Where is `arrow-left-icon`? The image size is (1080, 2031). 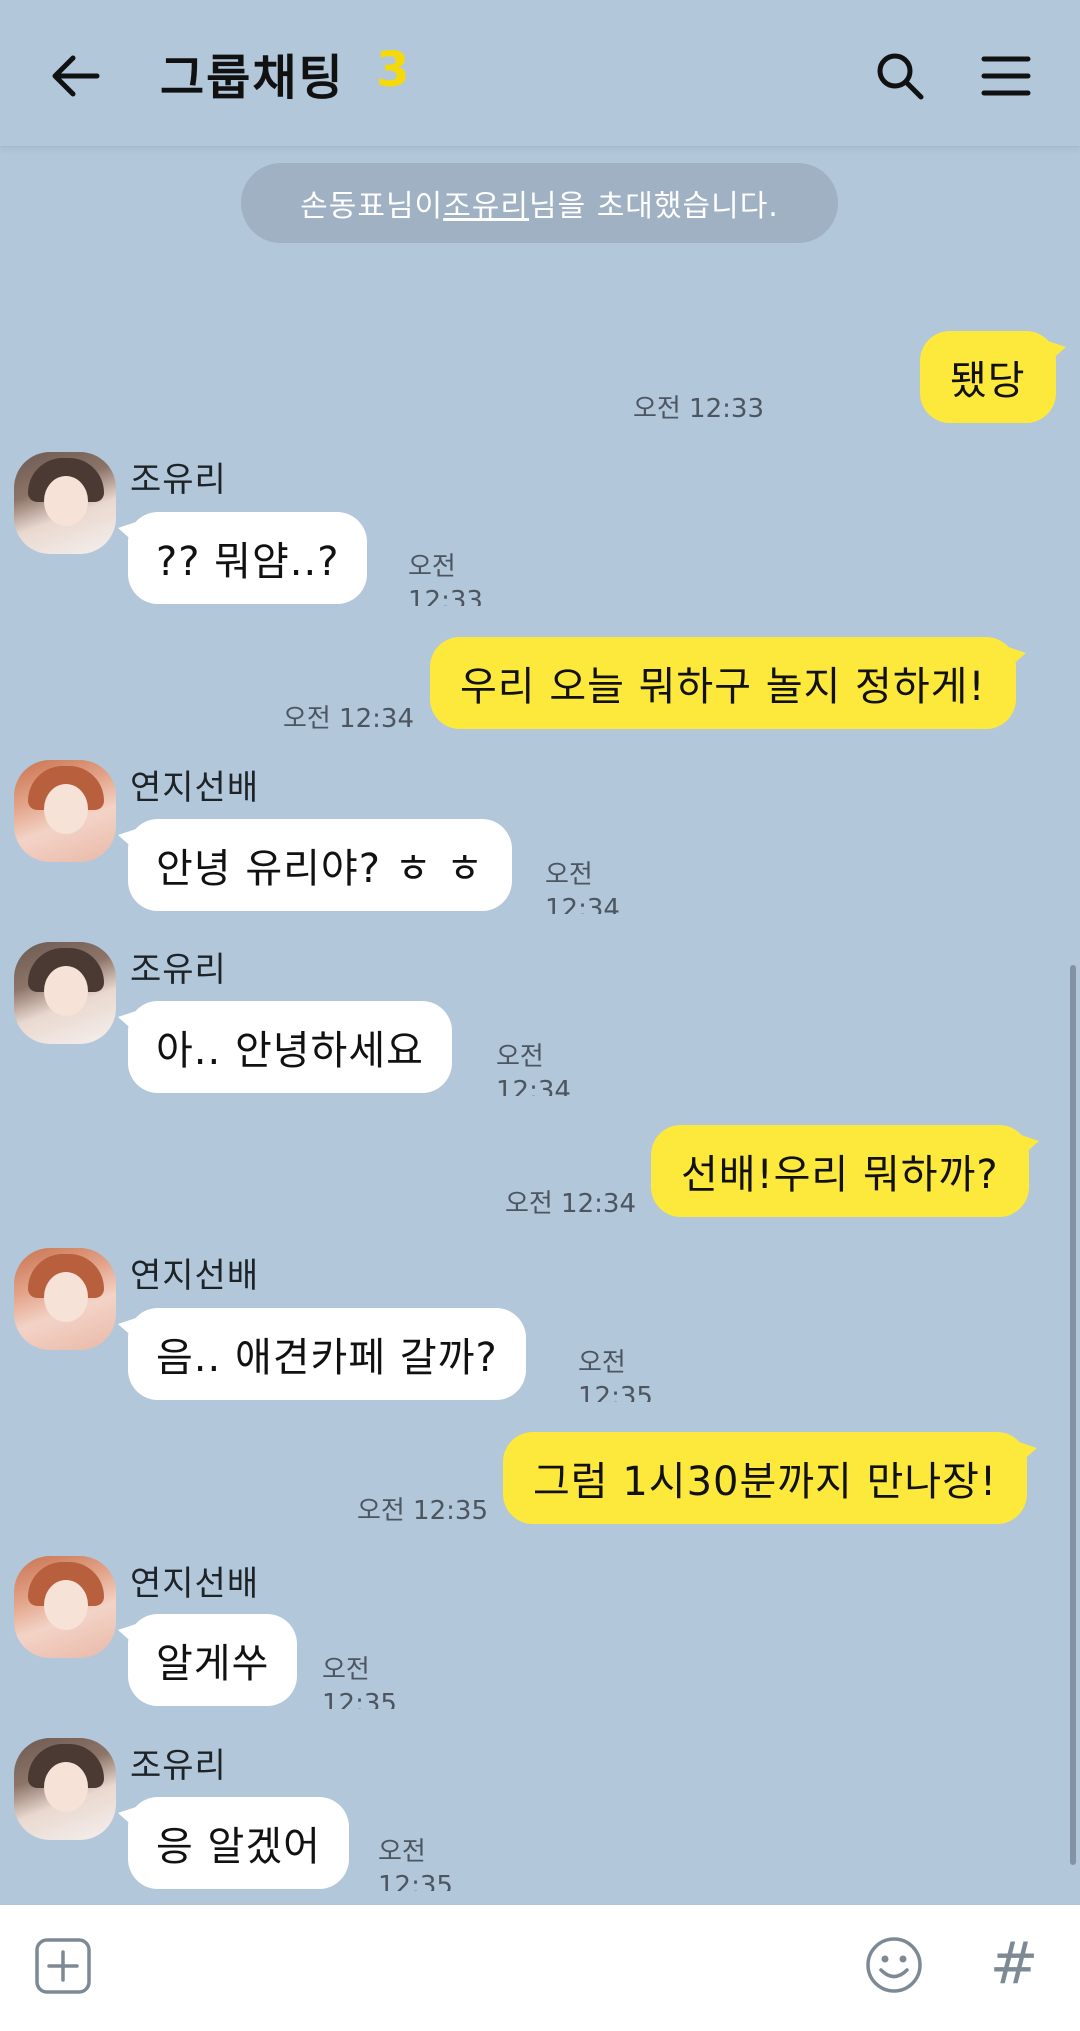
arrow-left-icon is located at coordinates (76, 76).